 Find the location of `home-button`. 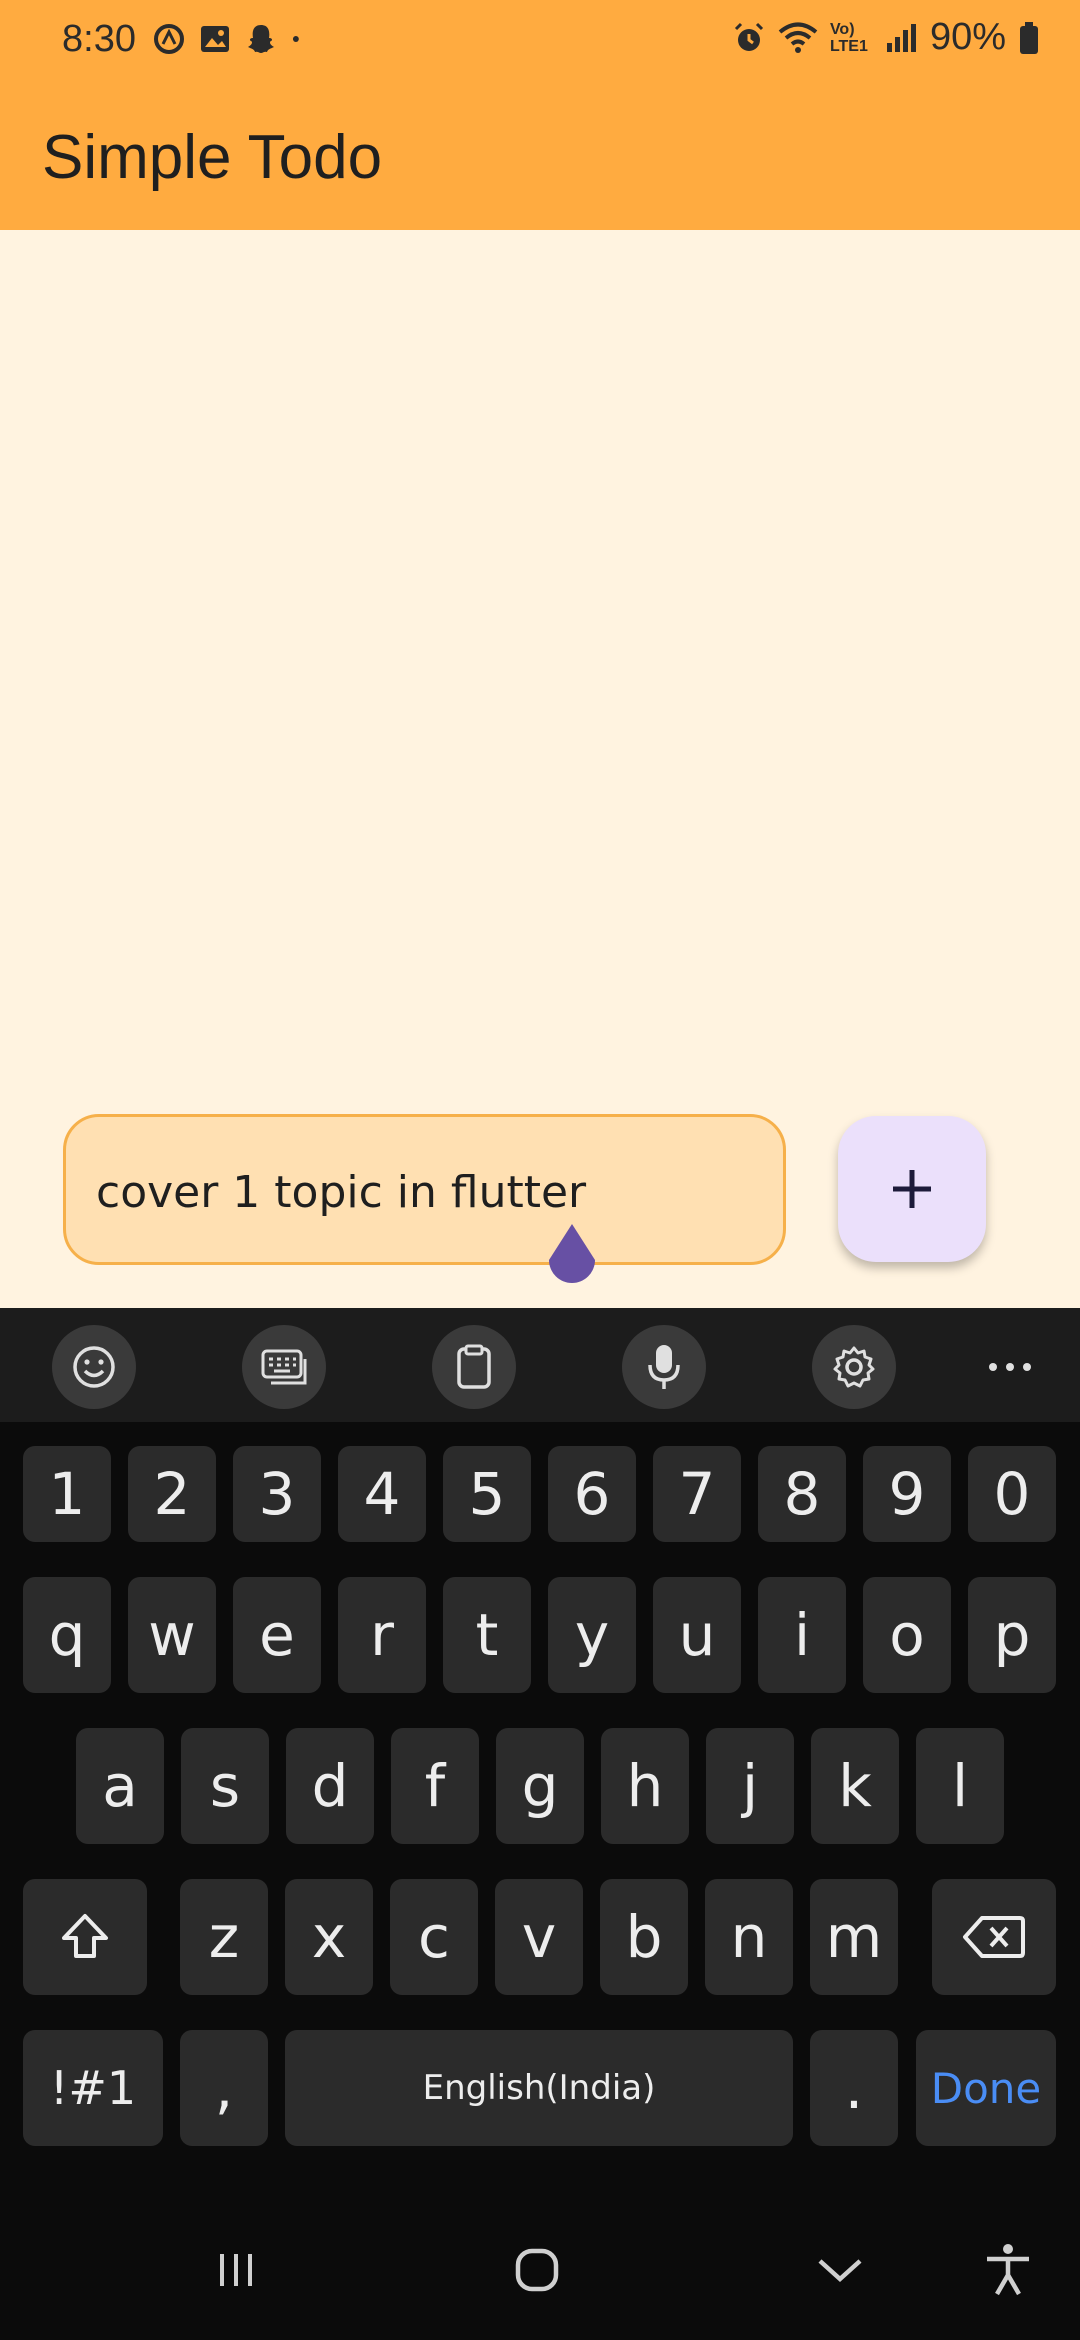

home-button is located at coordinates (537, 2270).